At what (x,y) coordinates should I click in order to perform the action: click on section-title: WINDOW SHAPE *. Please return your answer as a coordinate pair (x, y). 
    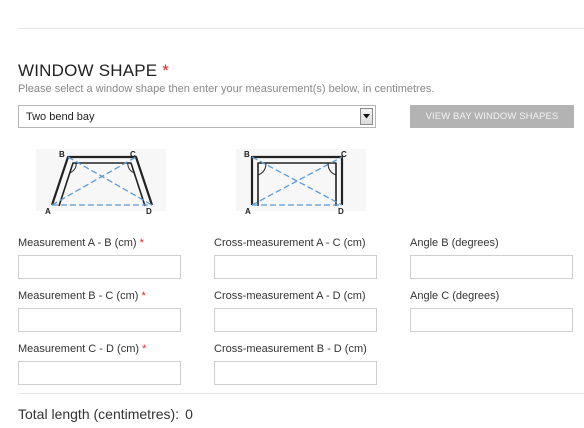
    Looking at the image, I should click on (94, 70).